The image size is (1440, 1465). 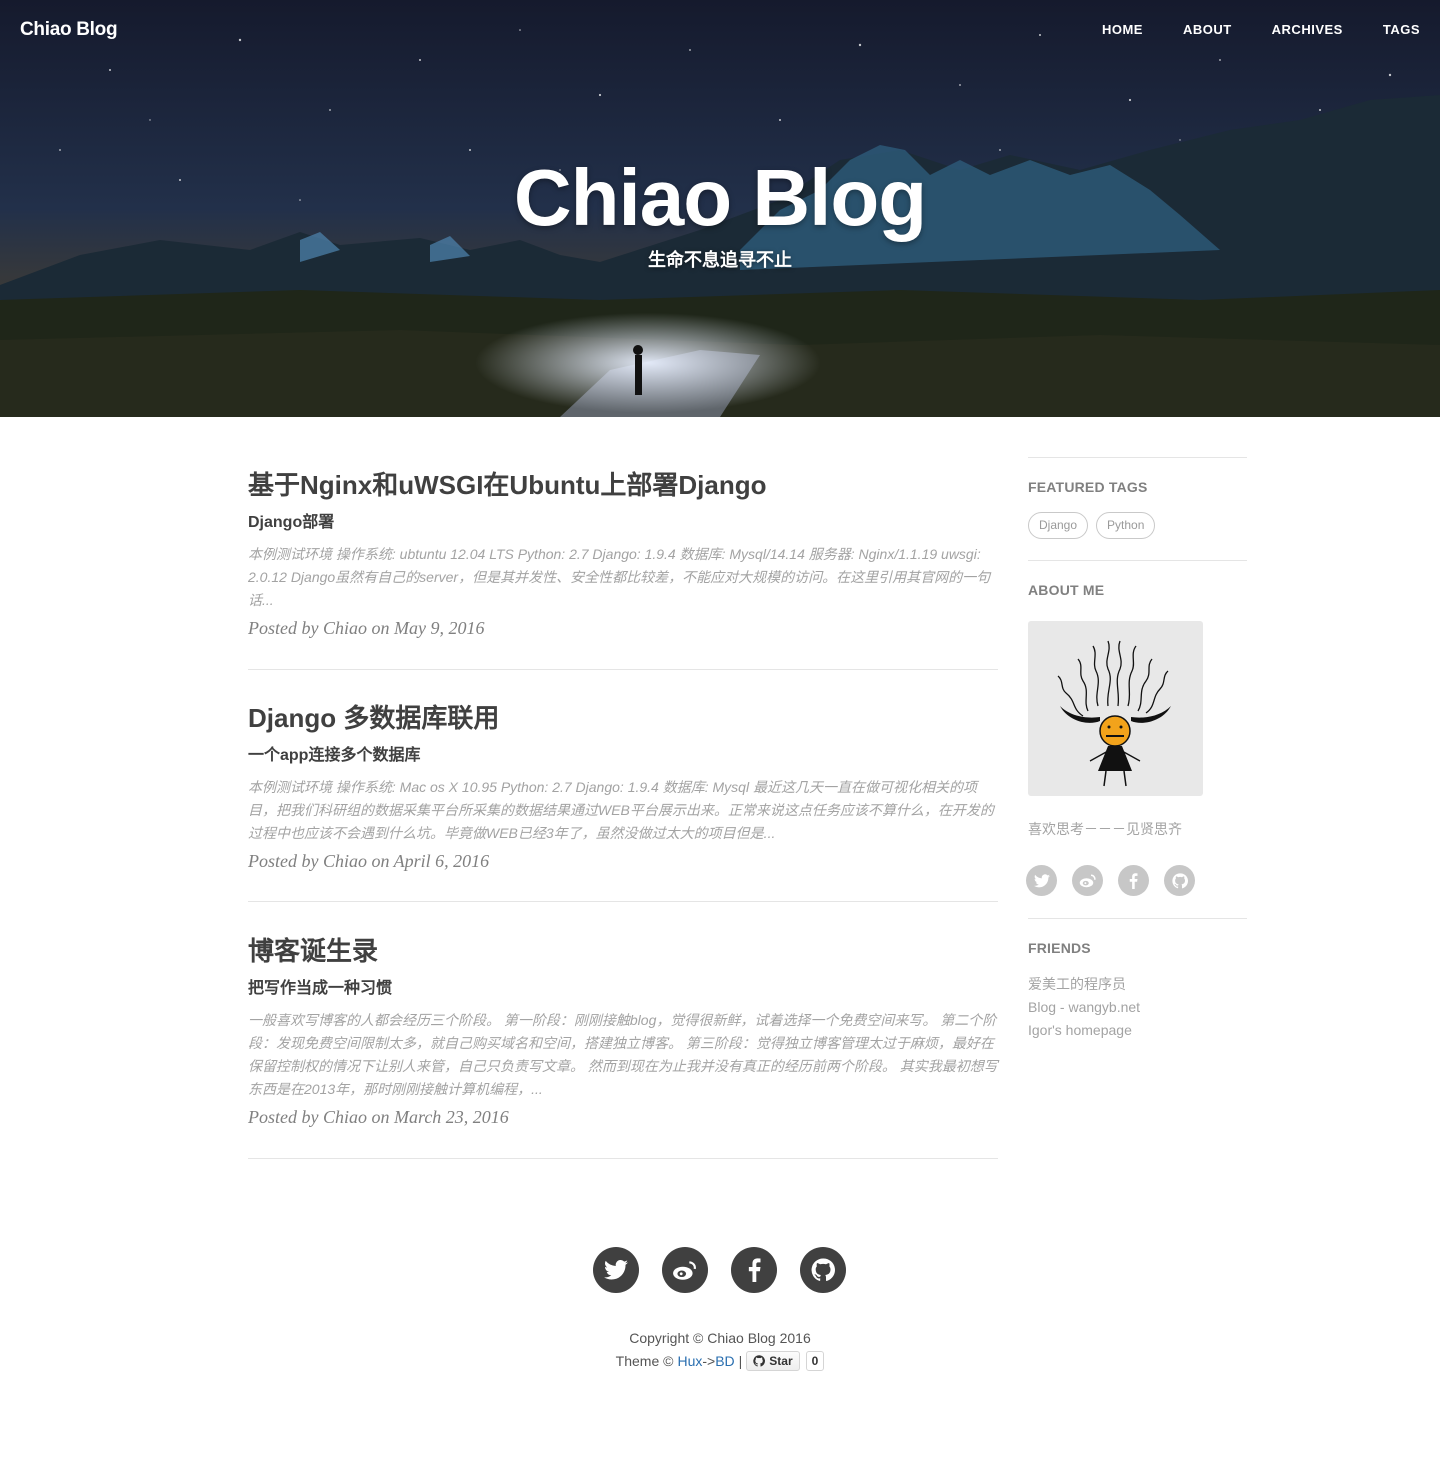 I want to click on avatar, so click(x=1115, y=708).